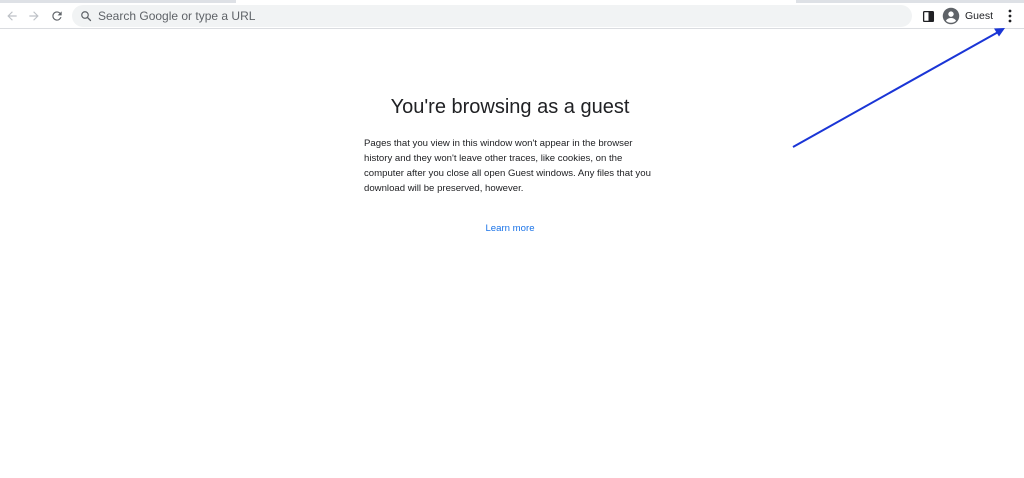  I want to click on reload-button, so click(57, 16).